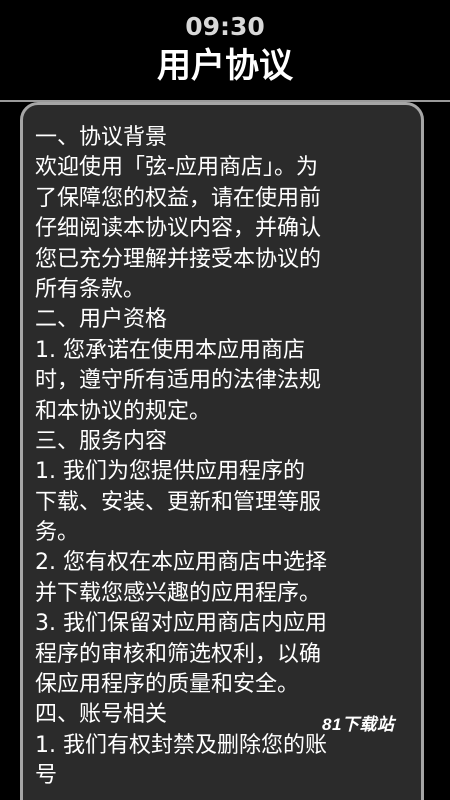 This screenshot has width=450, height=800. What do you see at coordinates (178, 198) in the screenshot?
I see `agreement-line: 了保障您的权益，请在使用前` at bounding box center [178, 198].